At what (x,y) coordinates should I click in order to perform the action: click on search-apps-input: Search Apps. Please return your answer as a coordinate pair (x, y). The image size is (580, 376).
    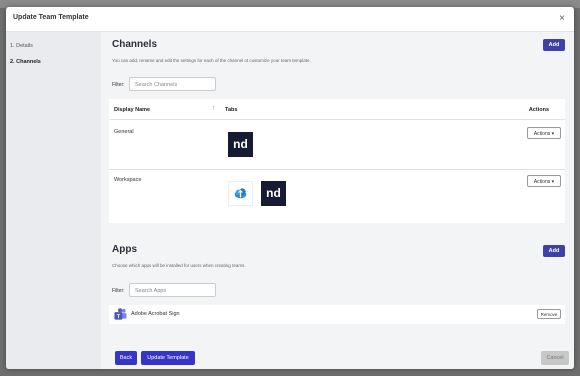
    Looking at the image, I should click on (172, 290).